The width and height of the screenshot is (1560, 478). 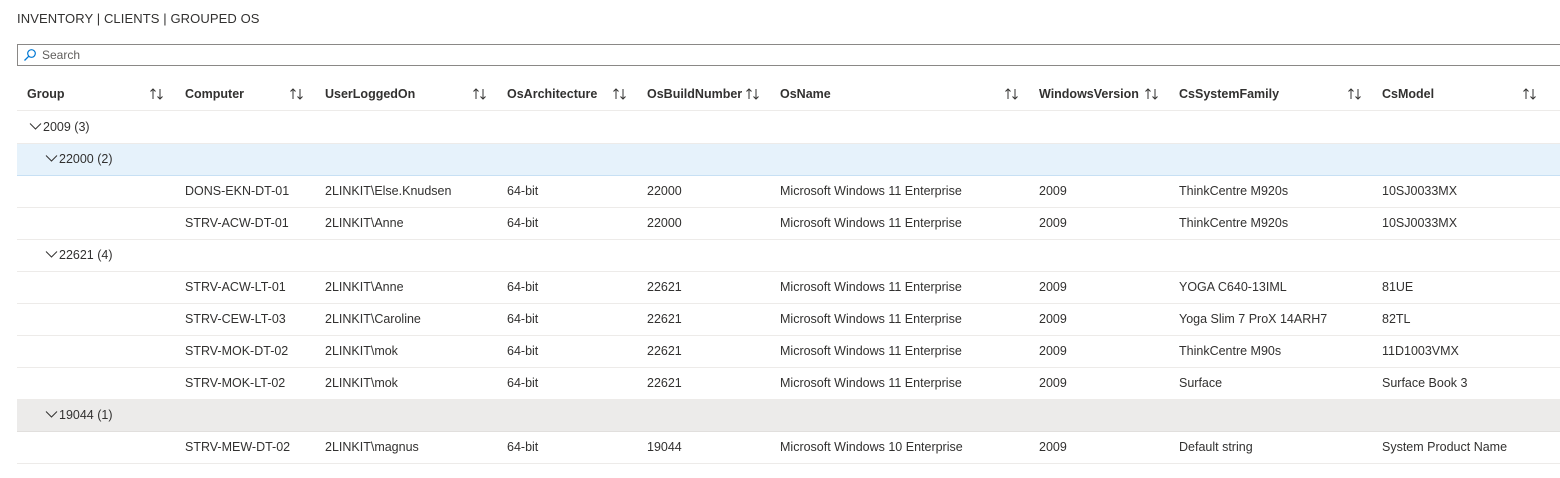 I want to click on cell-computer: STRV-MEW-DT-02, so click(x=238, y=447).